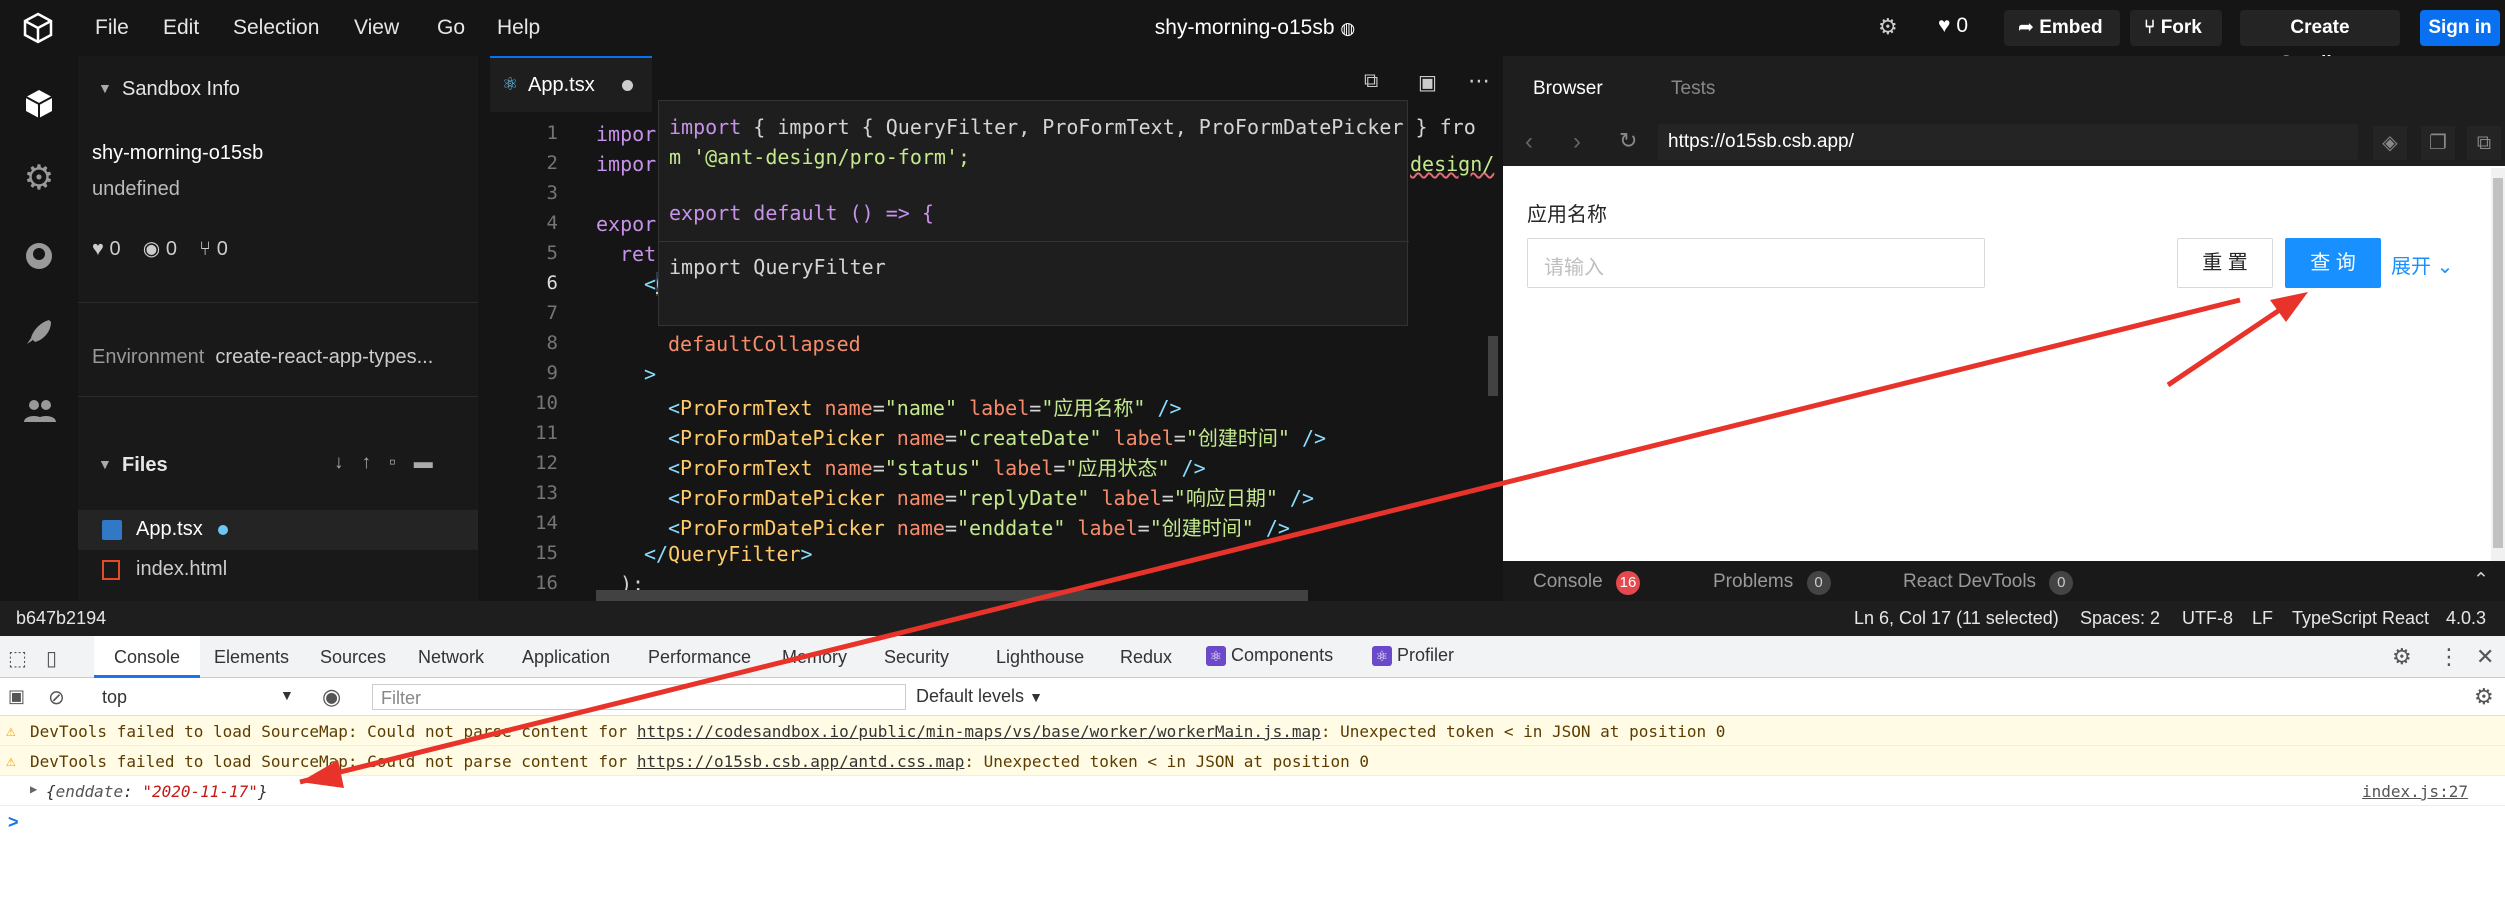  What do you see at coordinates (2207, 618) in the screenshot?
I see `encoding: UTF-8` at bounding box center [2207, 618].